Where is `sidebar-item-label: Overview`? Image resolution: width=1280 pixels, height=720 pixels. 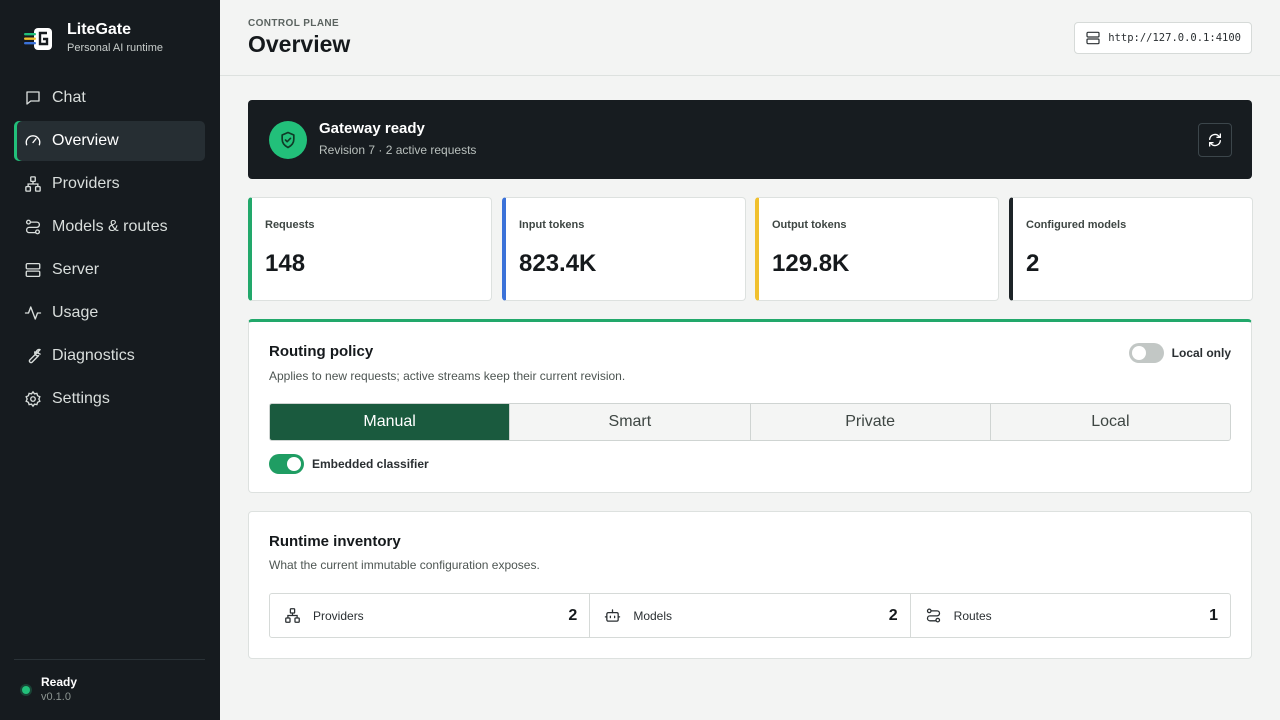 sidebar-item-label: Overview is located at coordinates (85, 140).